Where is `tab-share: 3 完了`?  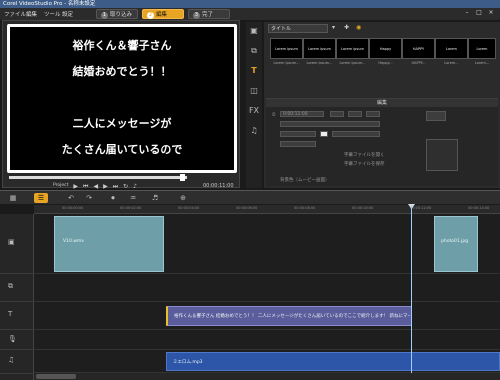 tab-share: 3 完了 is located at coordinates (209, 14).